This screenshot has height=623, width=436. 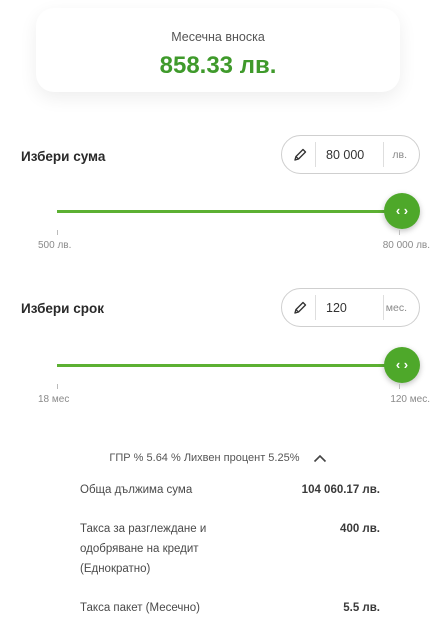 What do you see at coordinates (228, 211) in the screenshot?
I see `amount-slider-track` at bounding box center [228, 211].